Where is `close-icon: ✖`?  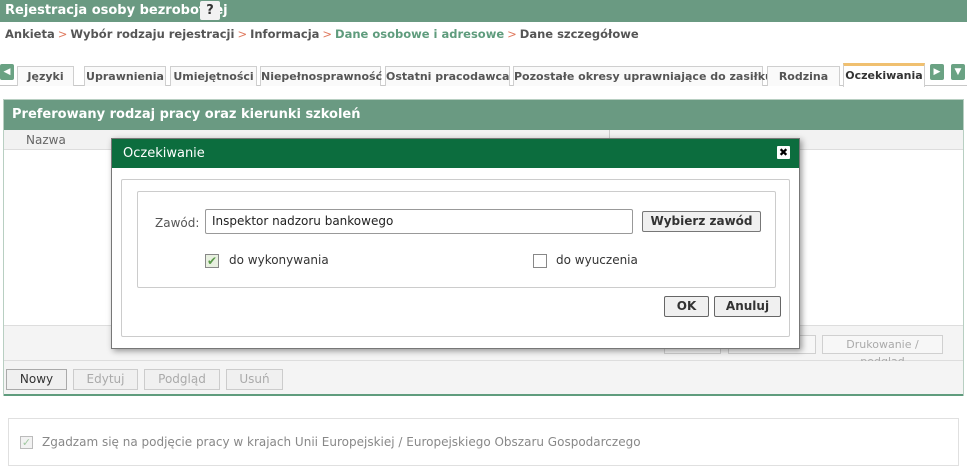 close-icon: ✖ is located at coordinates (783, 152).